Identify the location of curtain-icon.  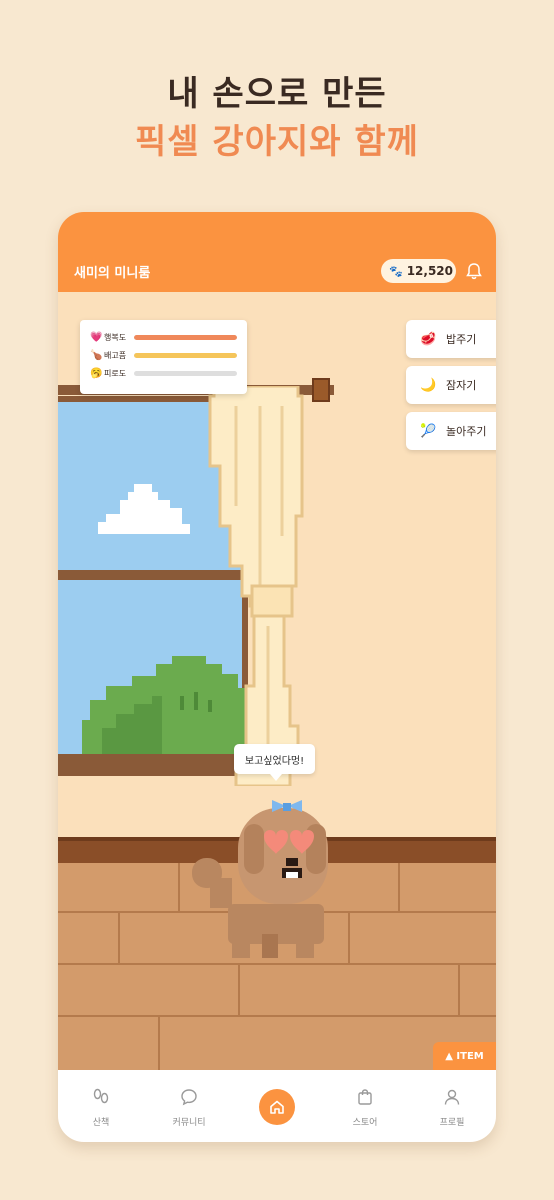
(256, 586).